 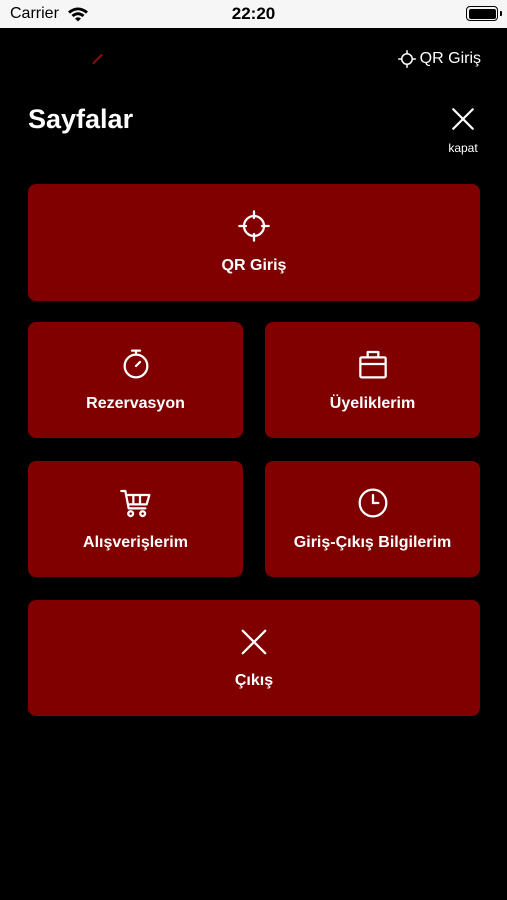 I want to click on stopwatch-icon, so click(x=136, y=366).